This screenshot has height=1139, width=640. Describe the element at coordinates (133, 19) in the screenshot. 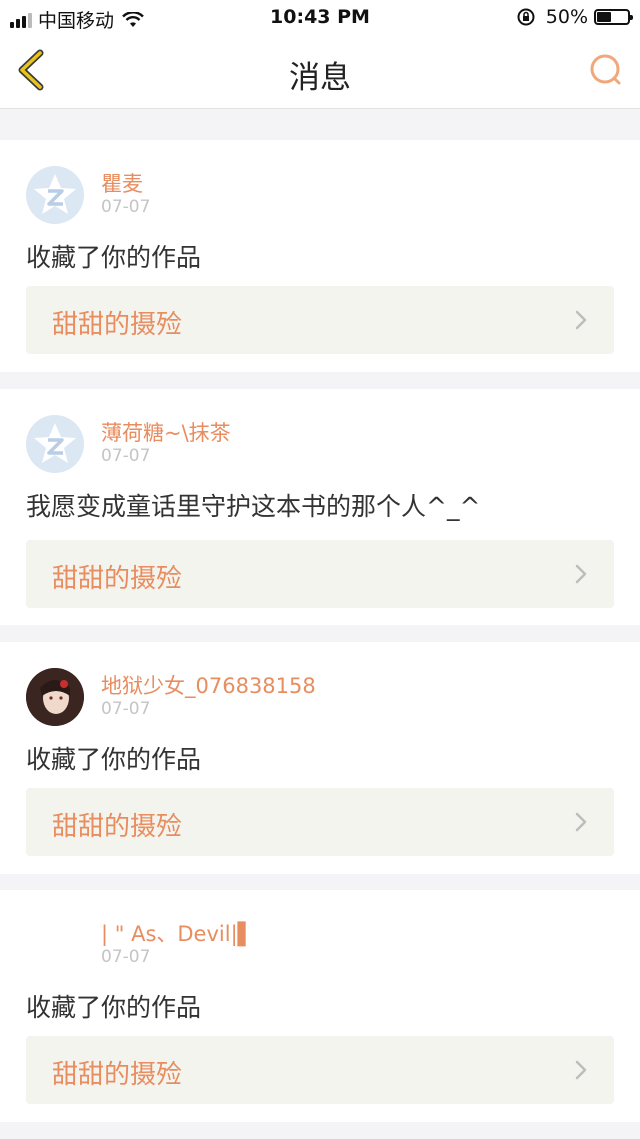

I see `wifi-icon` at that location.